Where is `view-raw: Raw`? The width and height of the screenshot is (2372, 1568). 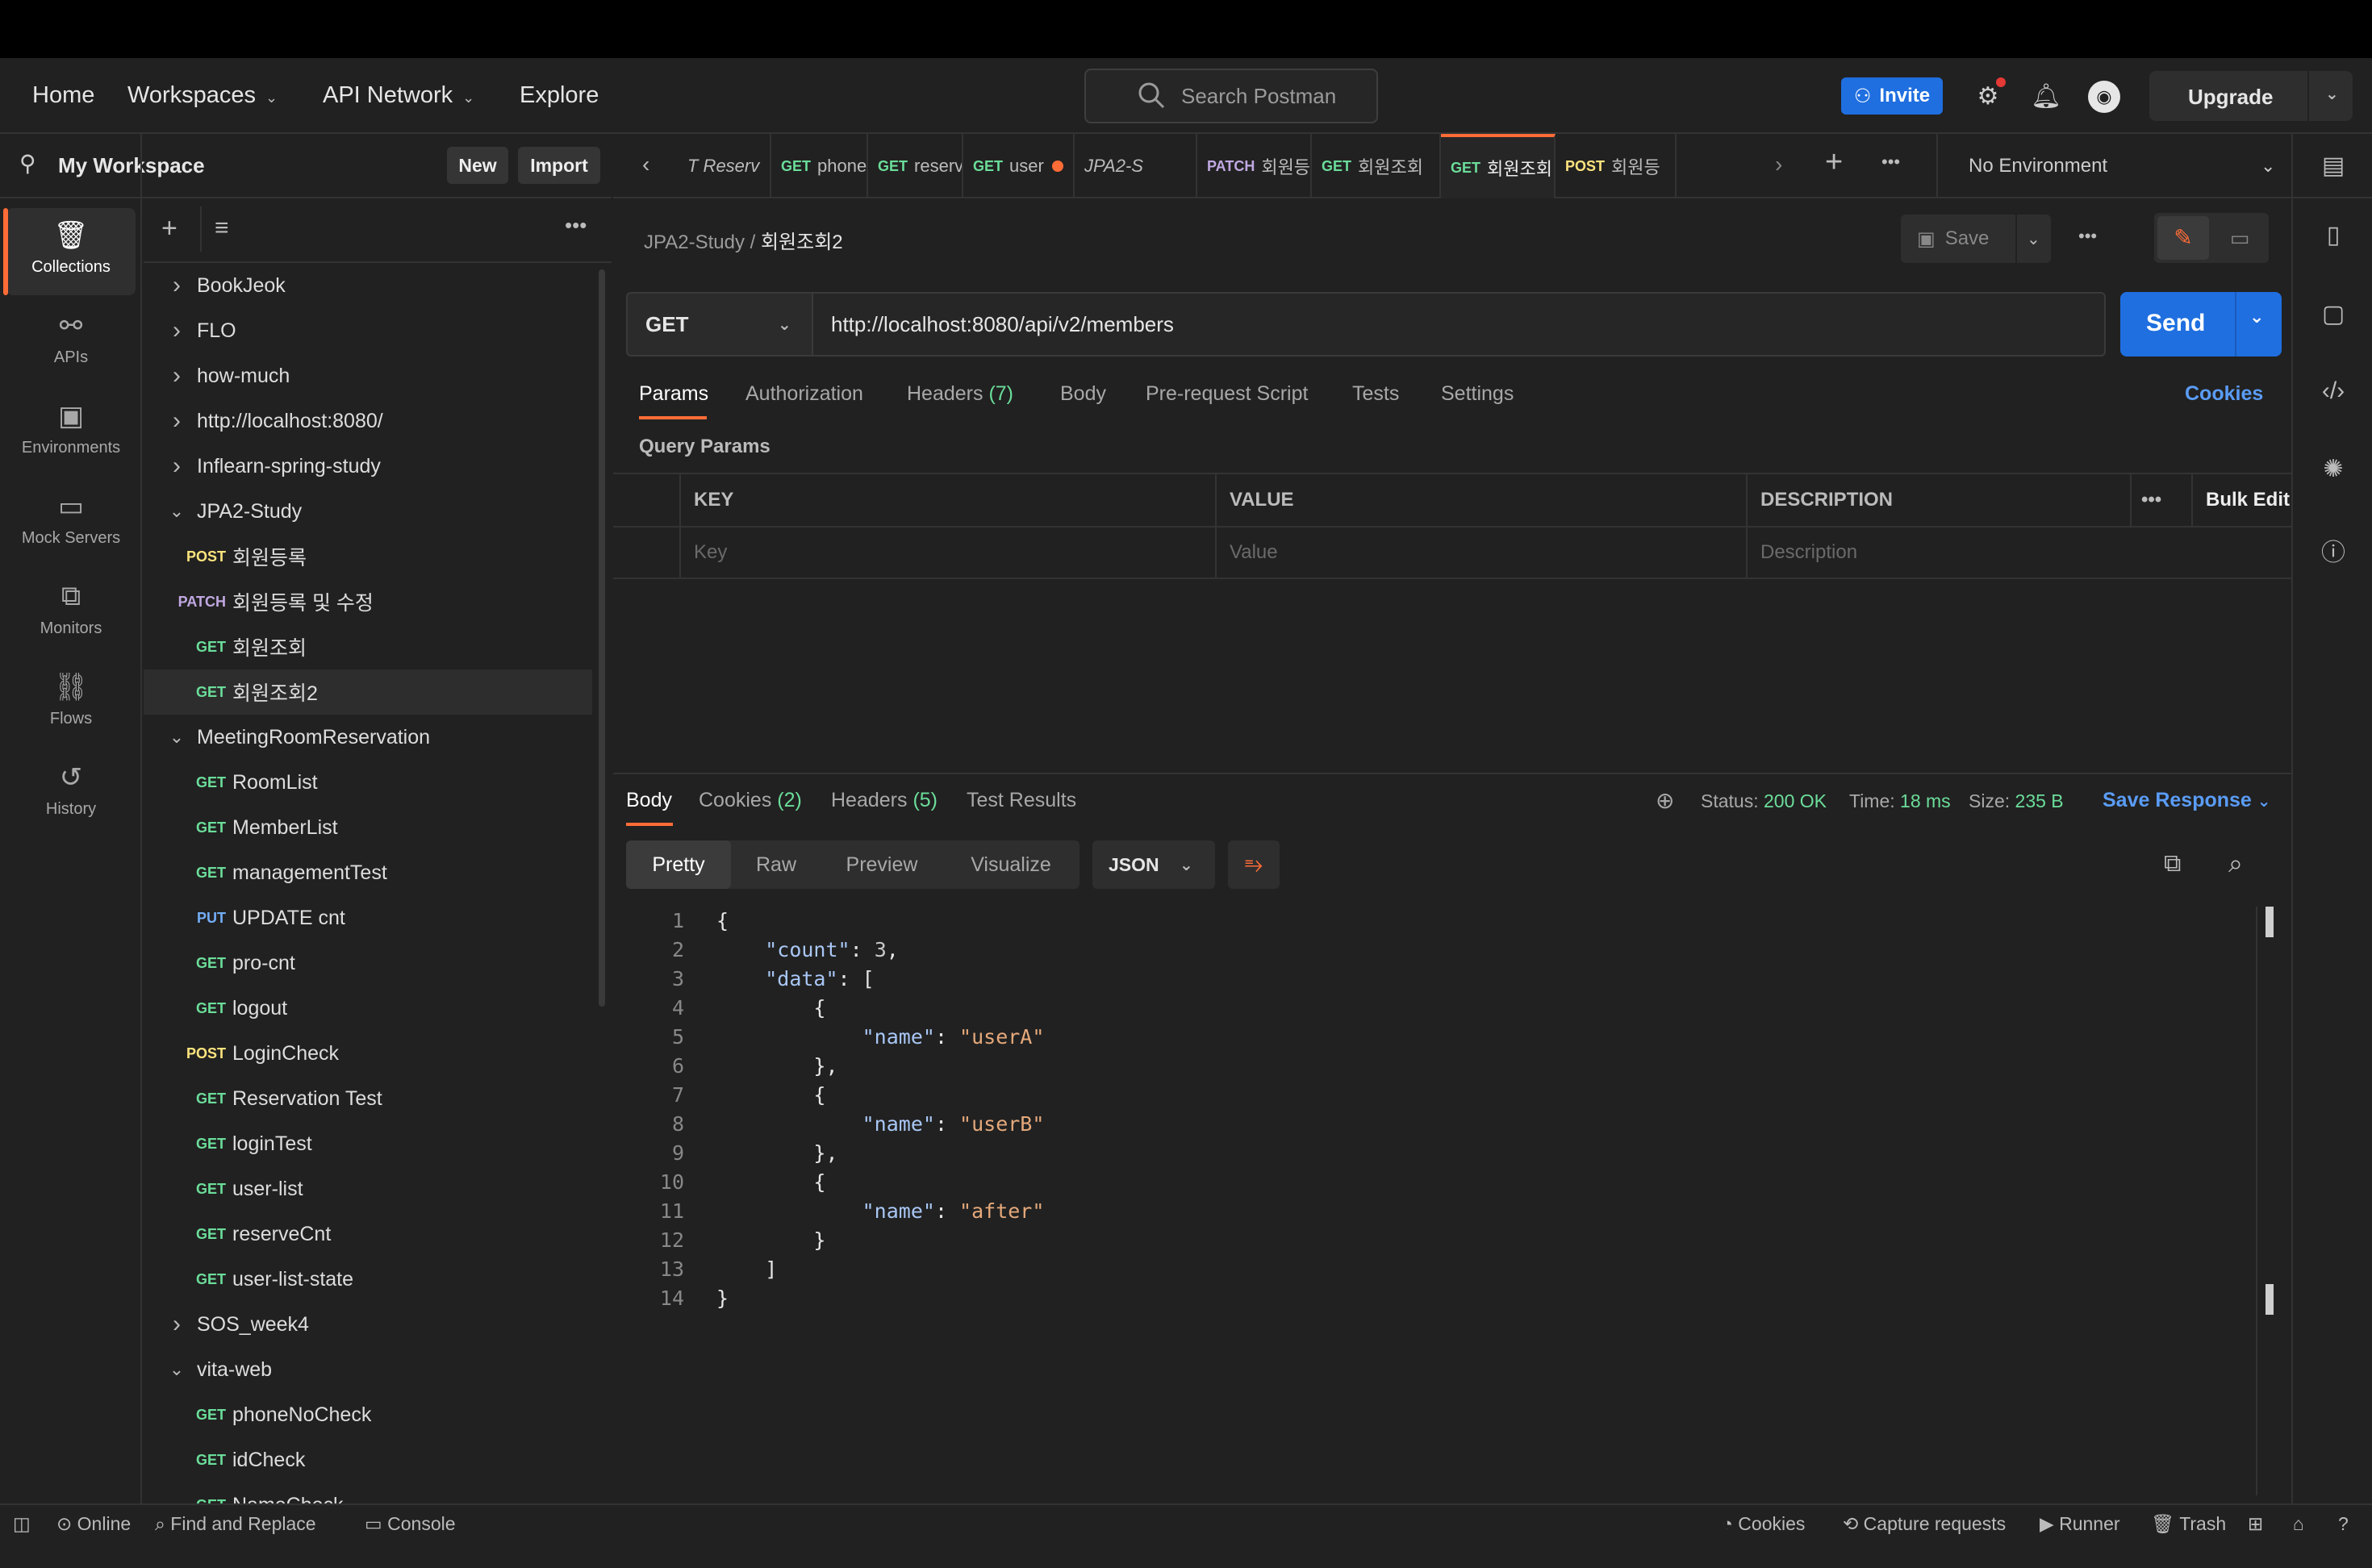 view-raw: Raw is located at coordinates (776, 865).